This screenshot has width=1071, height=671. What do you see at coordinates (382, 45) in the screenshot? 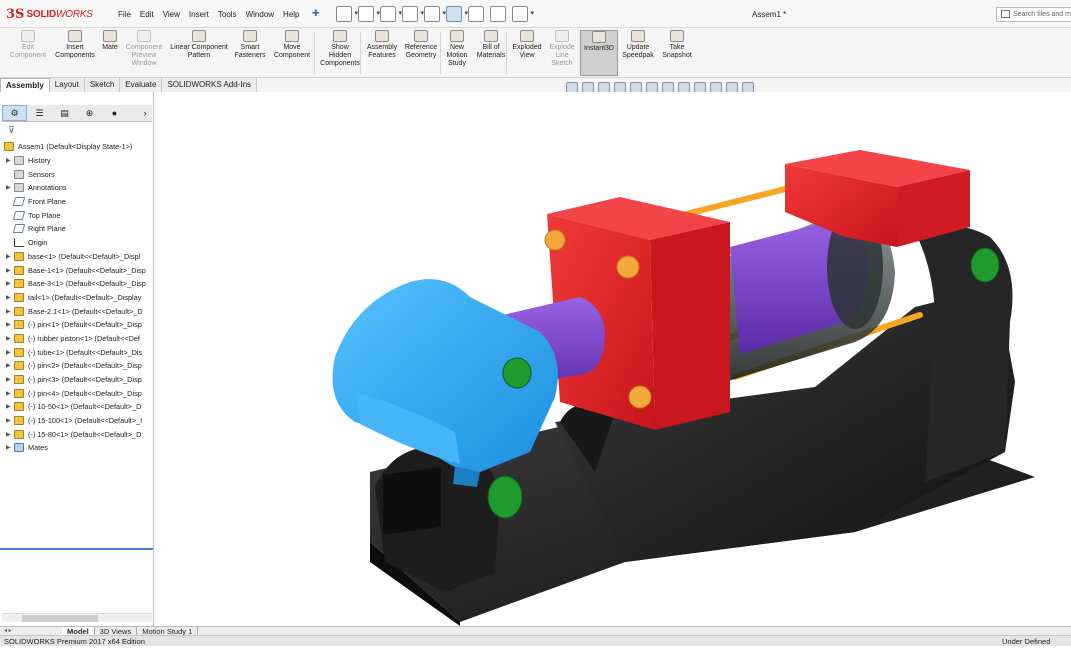
I see `assembly-features-button: Assembly Features` at bounding box center [382, 45].